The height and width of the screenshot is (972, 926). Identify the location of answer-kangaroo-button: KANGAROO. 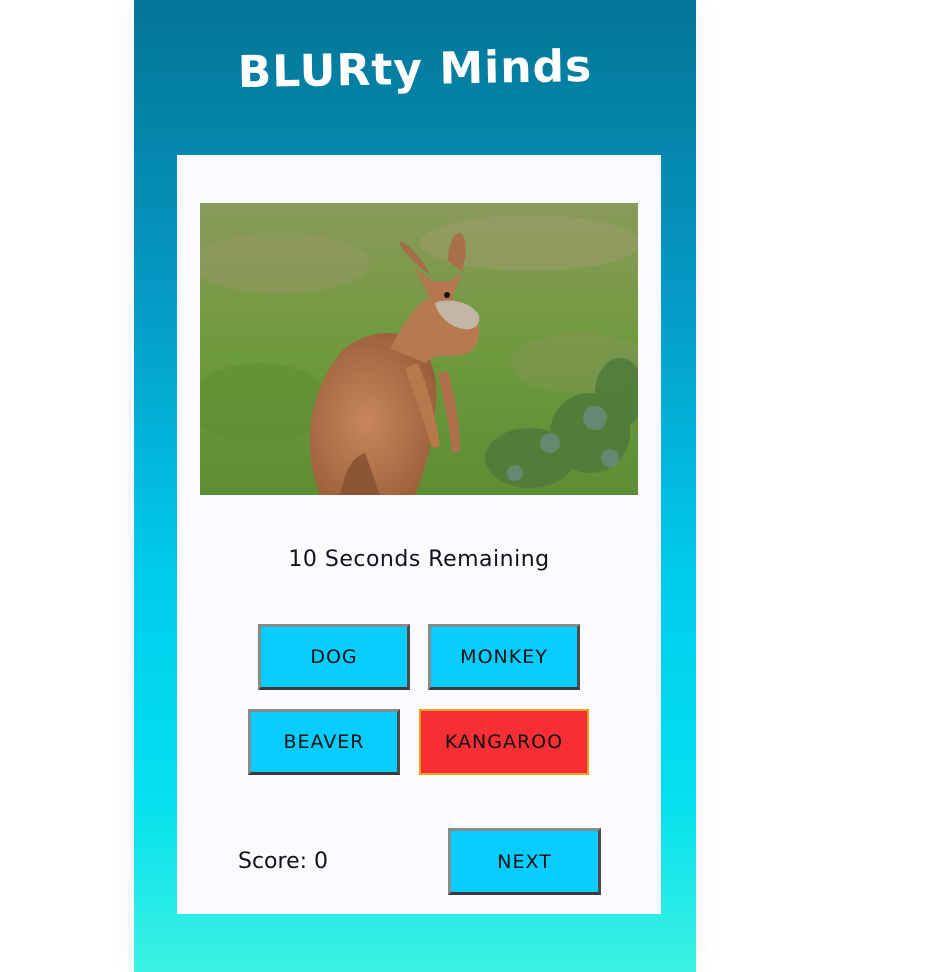
(504, 742).